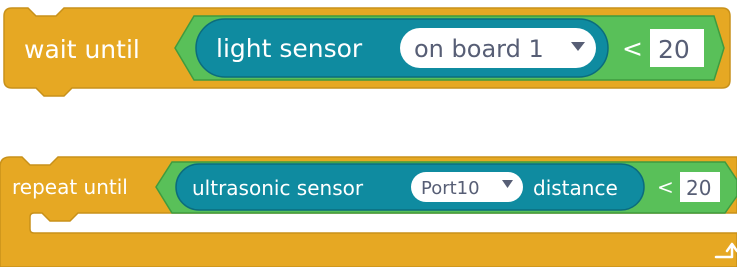 The height and width of the screenshot is (267, 737). I want to click on threshold-value-2: 20, so click(698, 188).